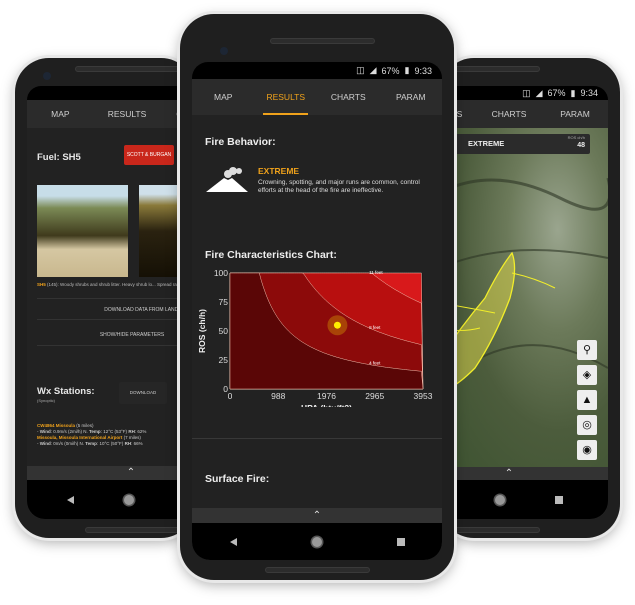 The width and height of the screenshot is (635, 605). What do you see at coordinates (132, 437) in the screenshot?
I see `station-distance: (7 miles)` at bounding box center [132, 437].